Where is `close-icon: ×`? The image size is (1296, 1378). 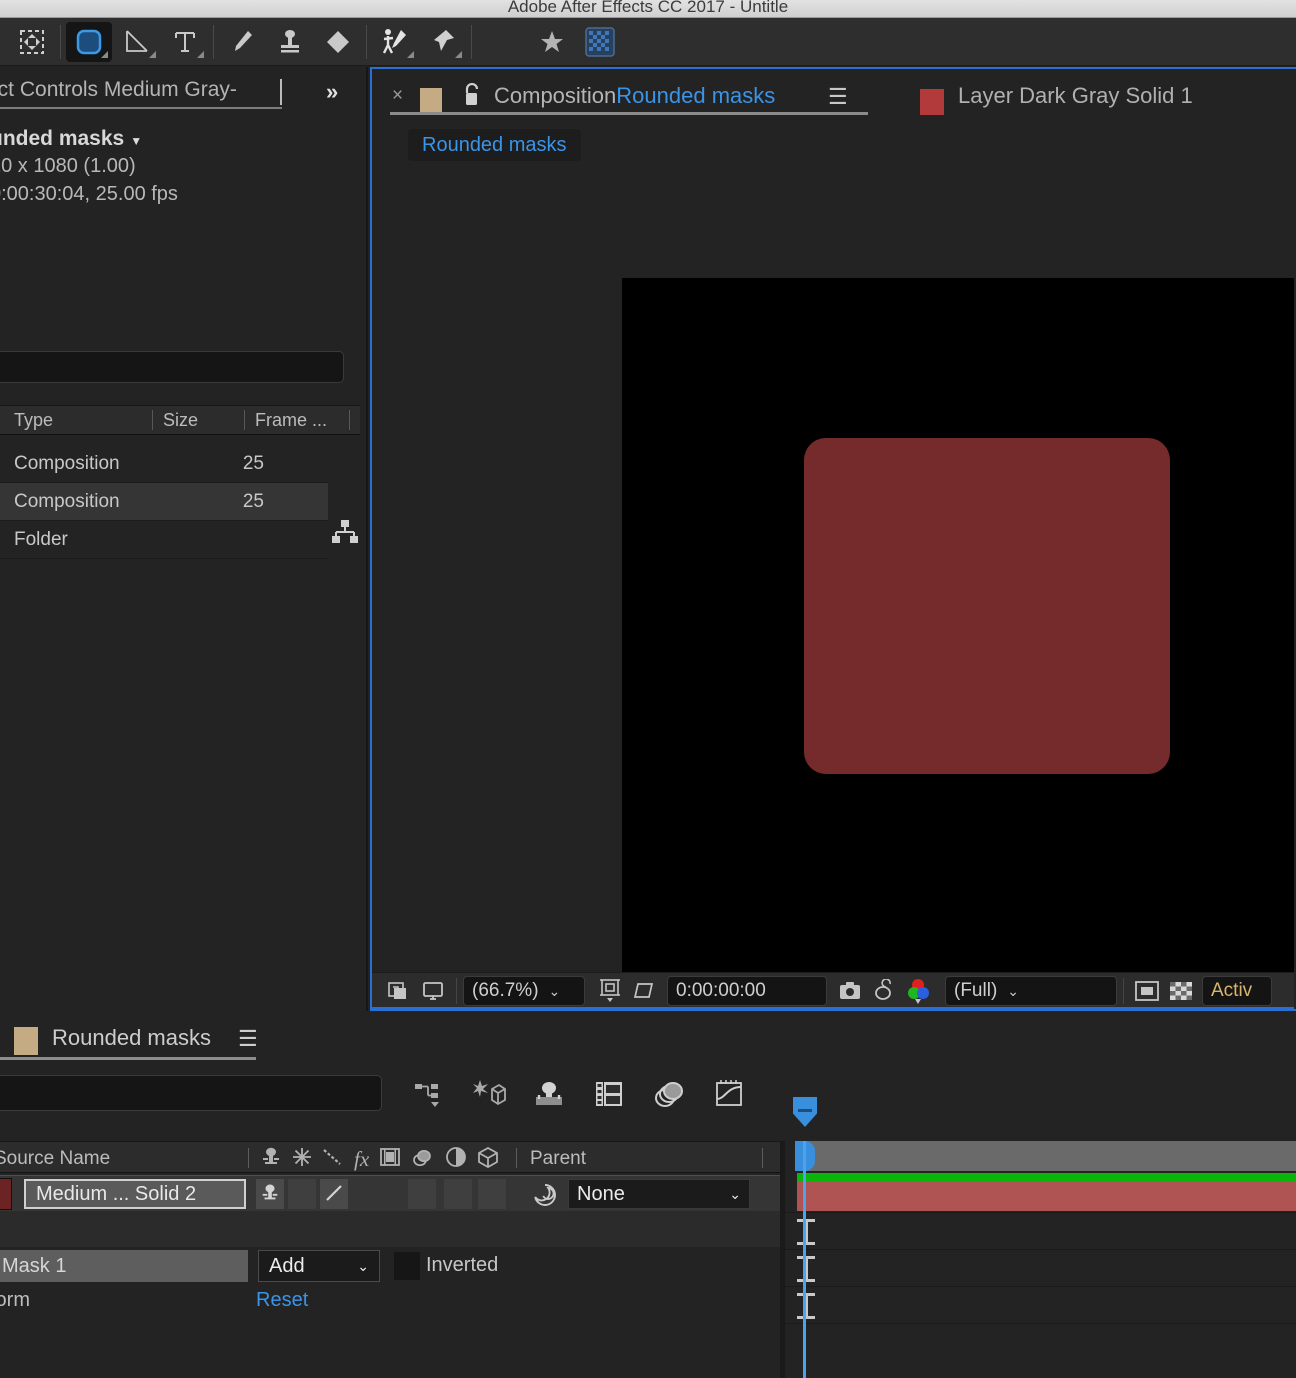
close-icon: × is located at coordinates (397, 96).